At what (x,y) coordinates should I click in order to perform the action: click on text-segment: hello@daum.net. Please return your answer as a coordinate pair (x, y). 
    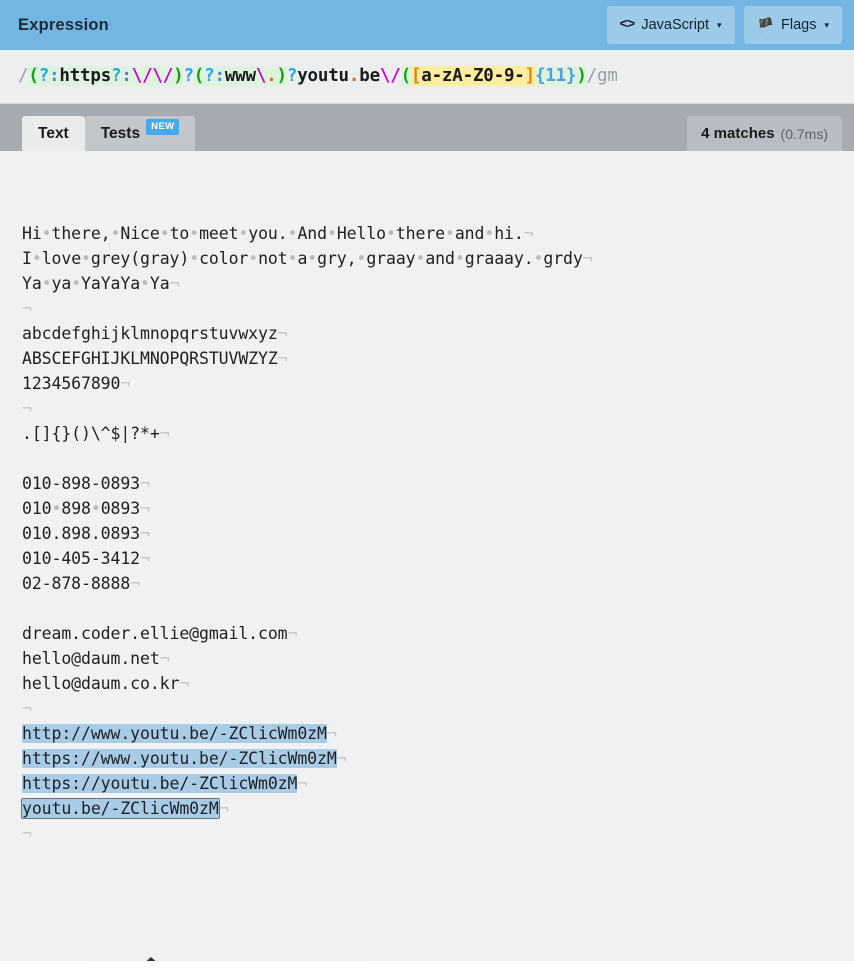
    Looking at the image, I should click on (91, 658).